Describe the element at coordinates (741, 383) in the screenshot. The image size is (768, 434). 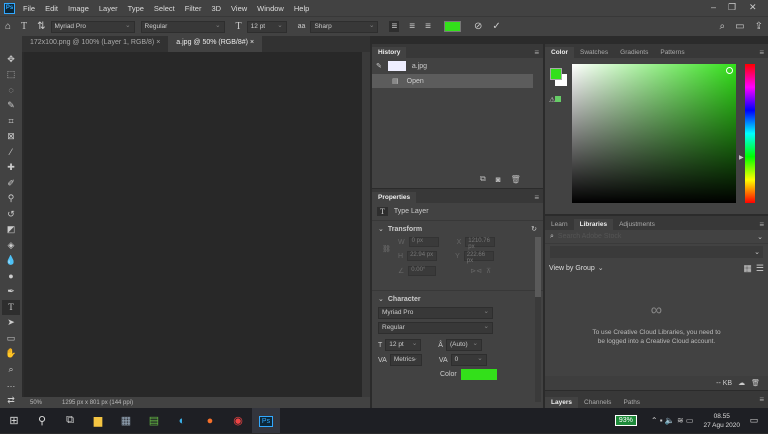
I see `cloud-sync-icon: ☁` at that location.